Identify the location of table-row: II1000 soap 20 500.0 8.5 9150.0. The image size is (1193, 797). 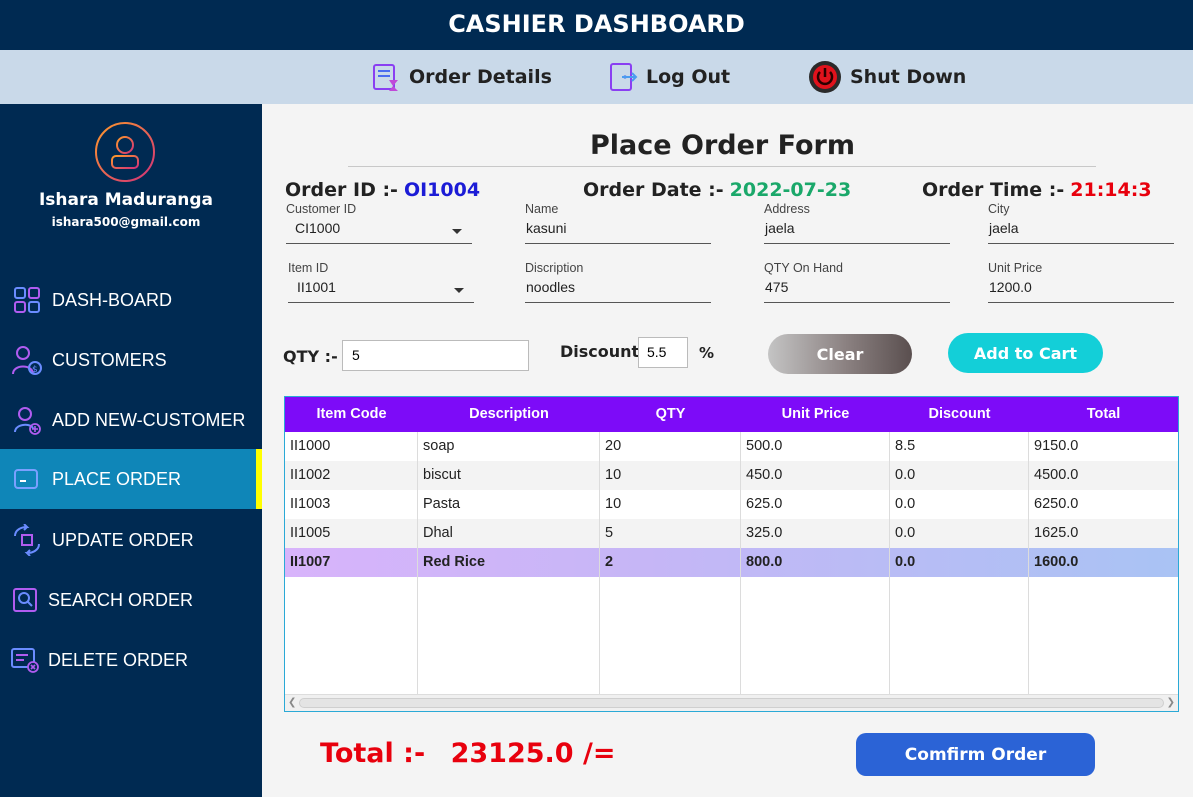
(731, 446).